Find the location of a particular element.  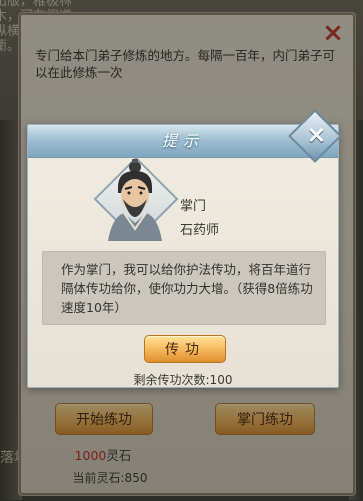

npc-name: 石药师 is located at coordinates (200, 230).